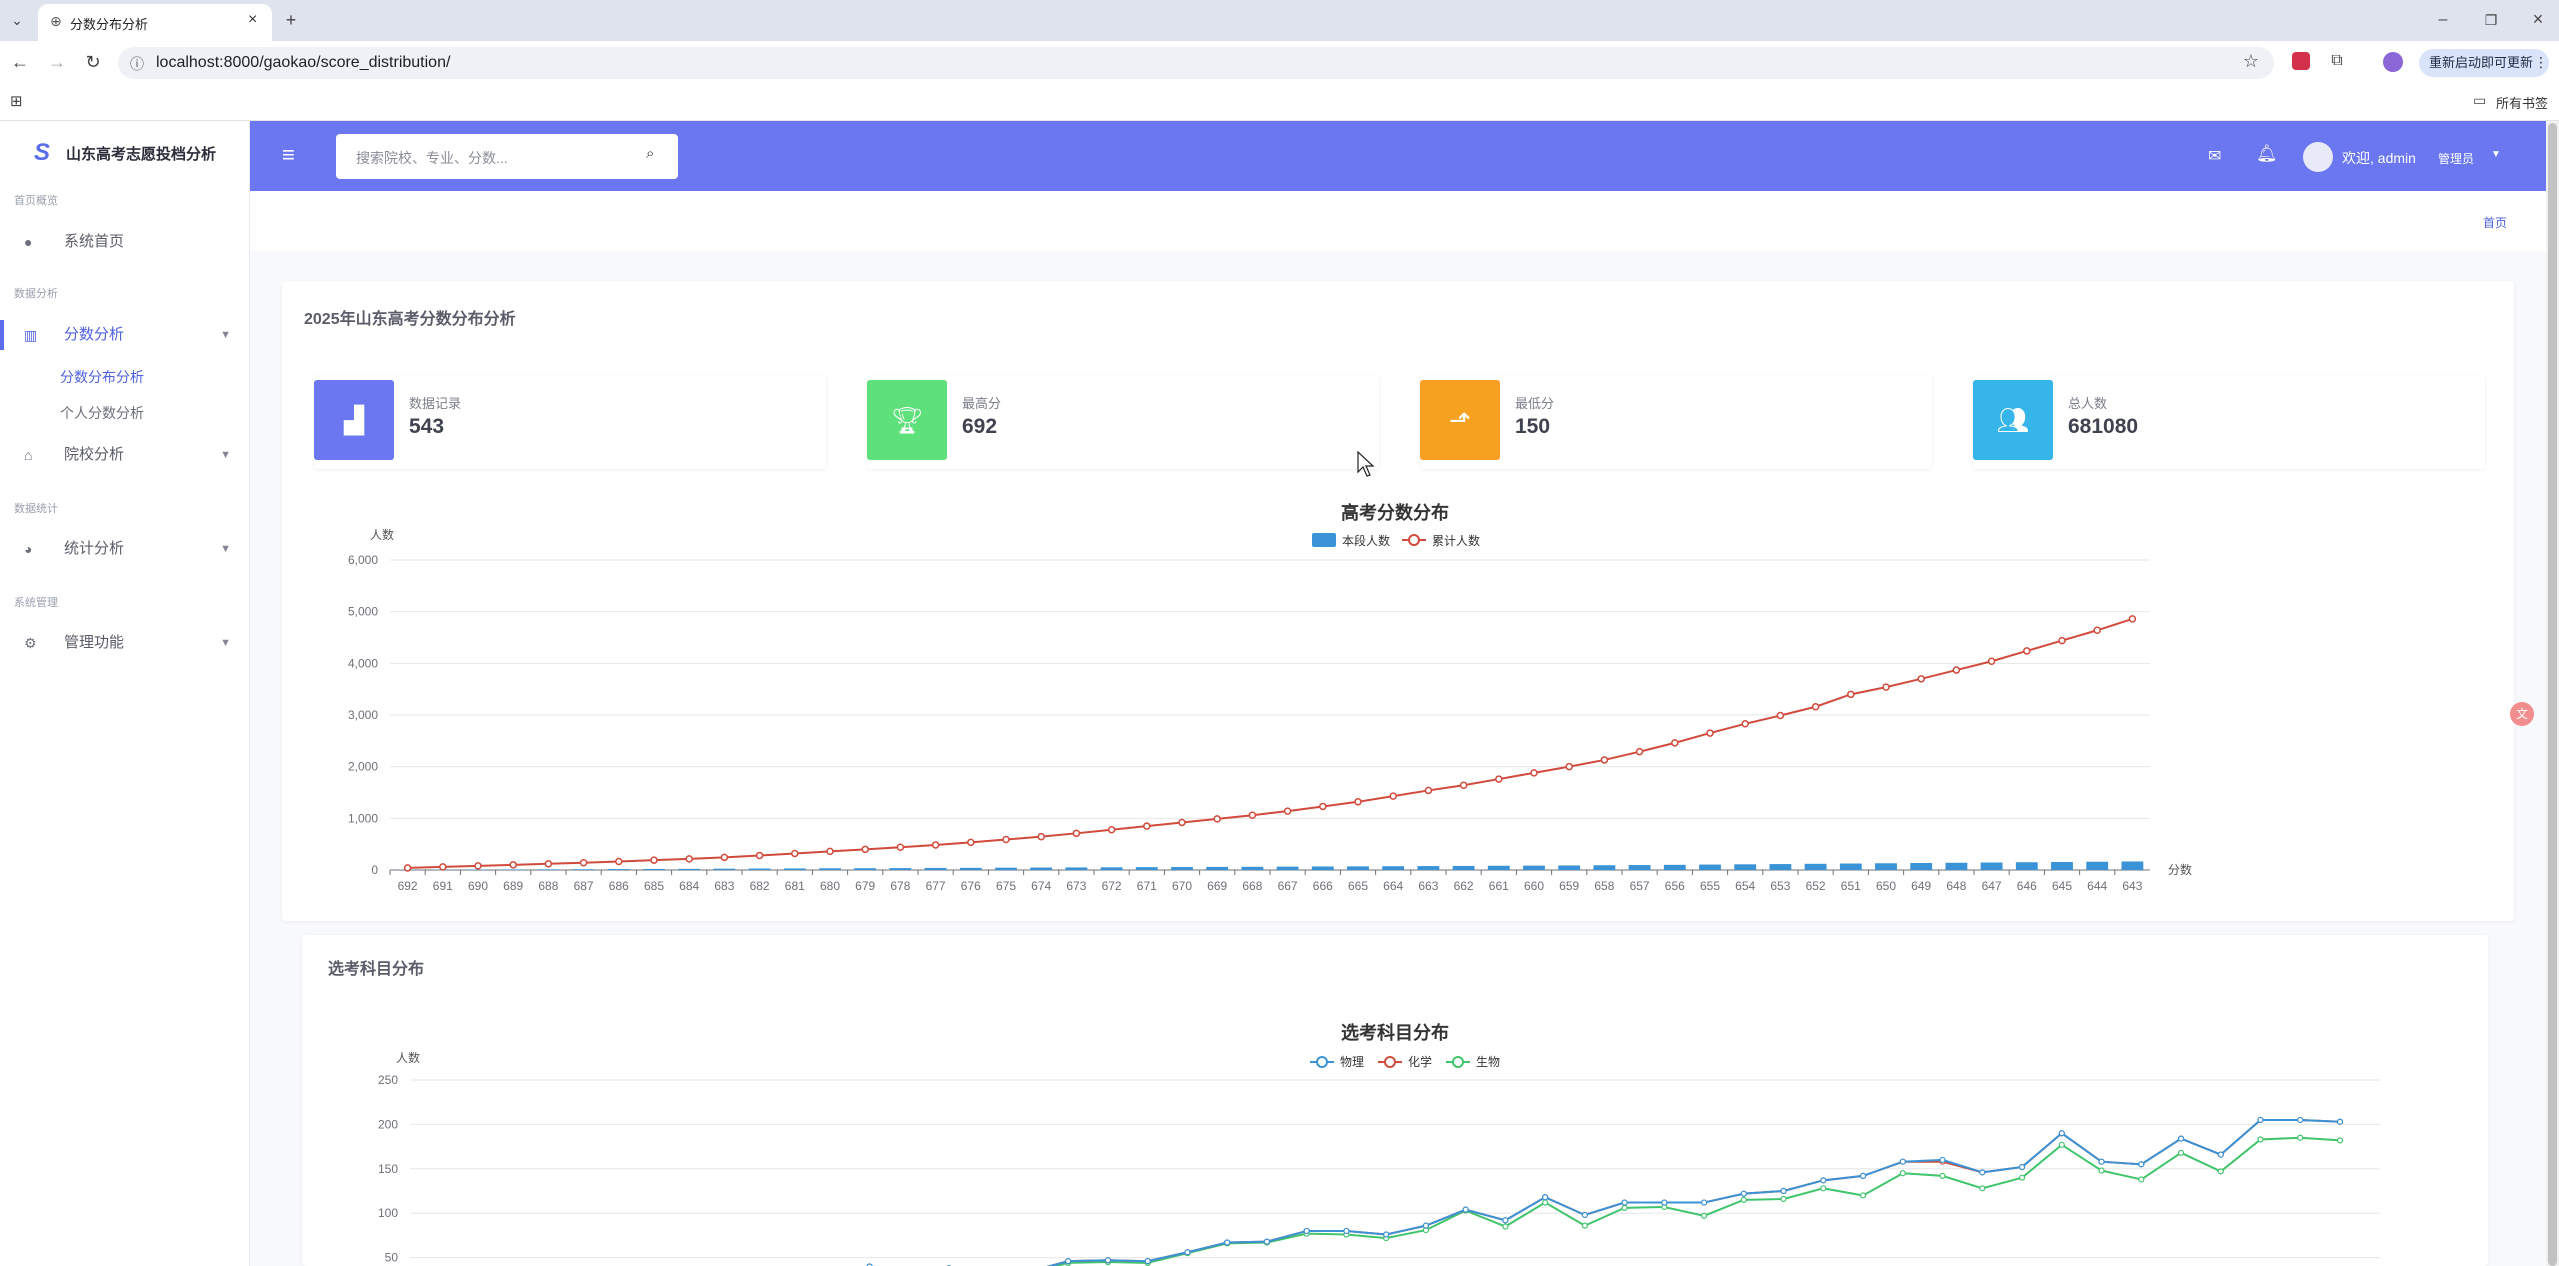 The width and height of the screenshot is (2559, 1266). What do you see at coordinates (1147, 886) in the screenshot?
I see `x-tick-label: 671` at bounding box center [1147, 886].